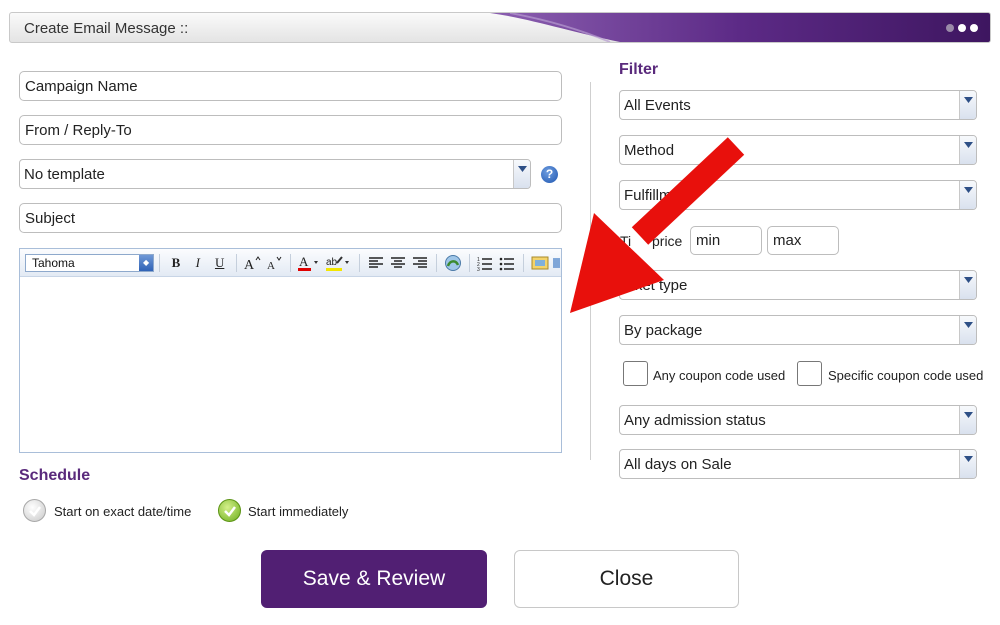 This screenshot has width=1000, height=625. What do you see at coordinates (298, 511) in the screenshot?
I see `schedule-immediate-label: Start immediately` at bounding box center [298, 511].